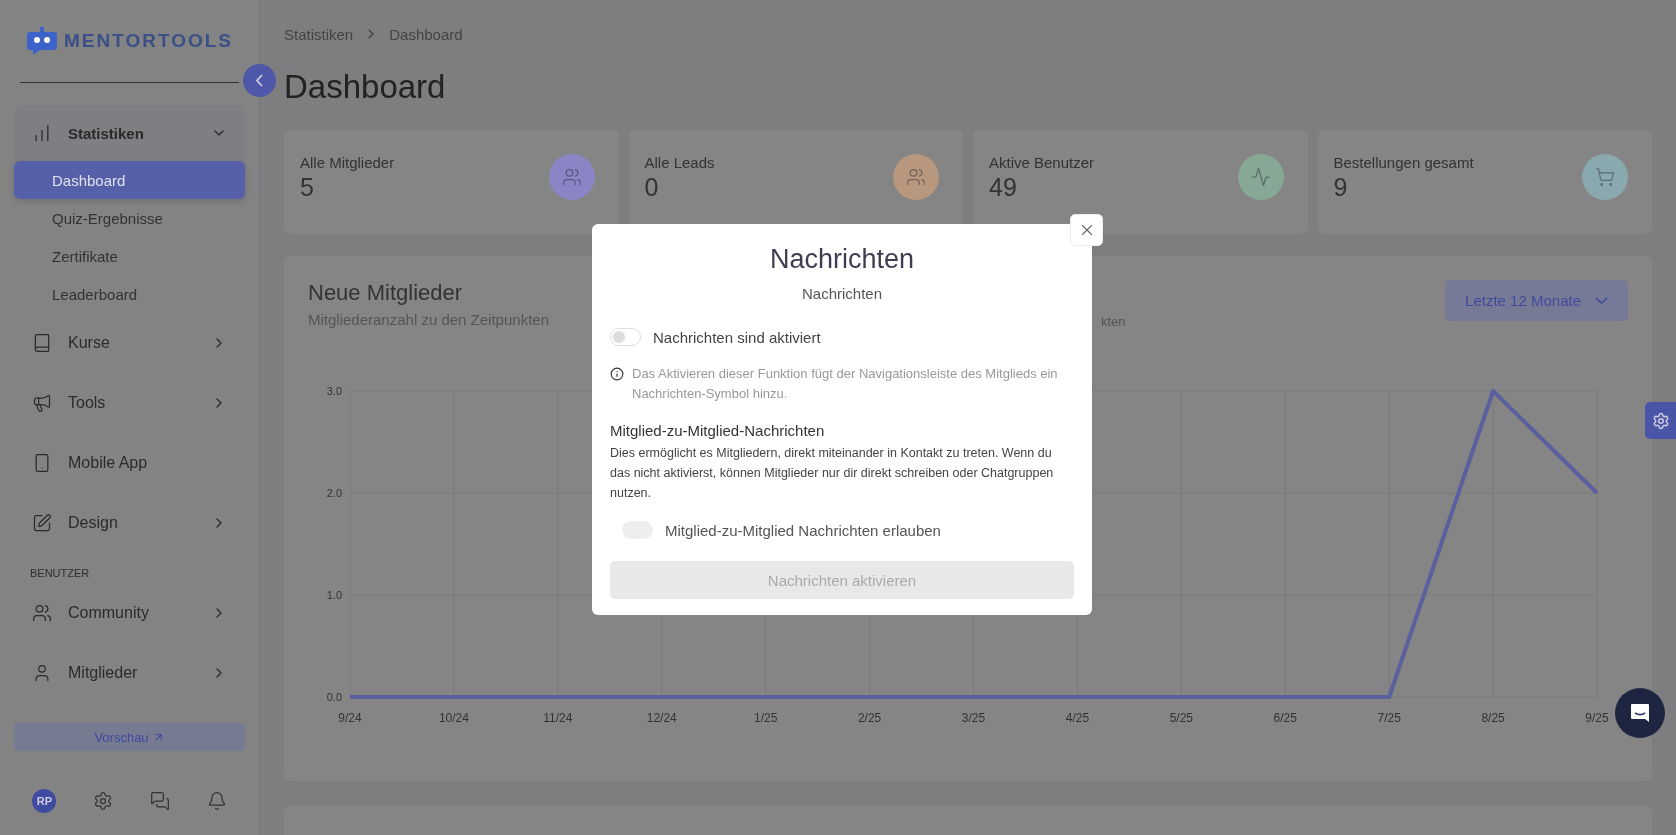  I want to click on modal-title: Nachrichten, so click(842, 259).